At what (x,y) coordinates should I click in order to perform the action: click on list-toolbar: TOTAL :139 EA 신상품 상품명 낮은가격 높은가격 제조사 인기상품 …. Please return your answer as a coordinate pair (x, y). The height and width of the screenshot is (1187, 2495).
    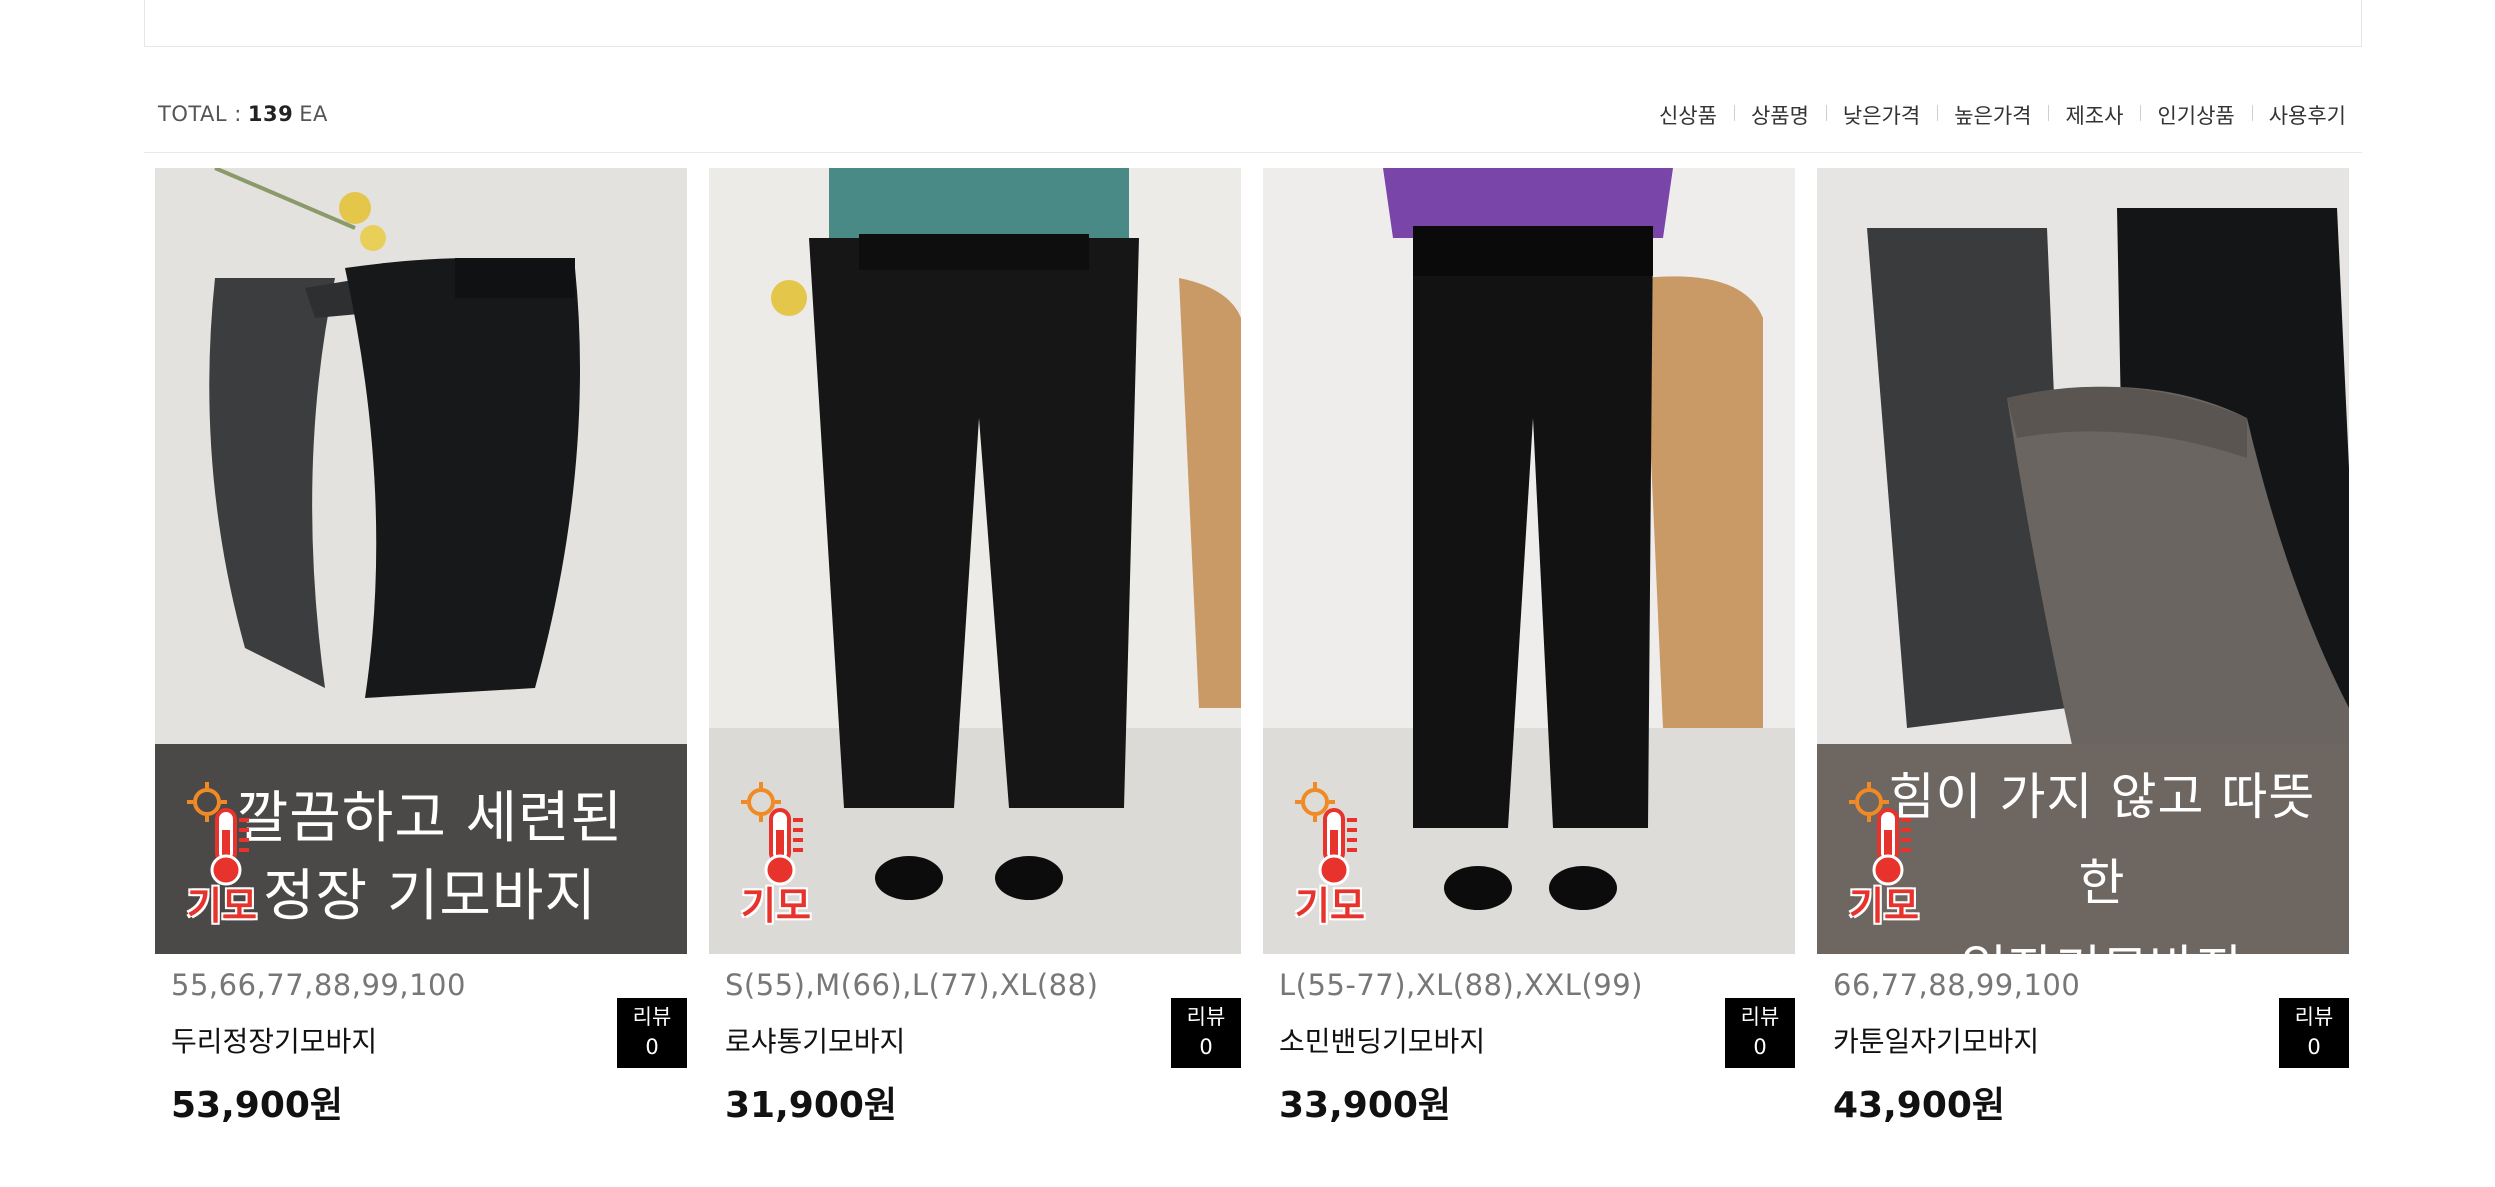
    Looking at the image, I should click on (1253, 123).